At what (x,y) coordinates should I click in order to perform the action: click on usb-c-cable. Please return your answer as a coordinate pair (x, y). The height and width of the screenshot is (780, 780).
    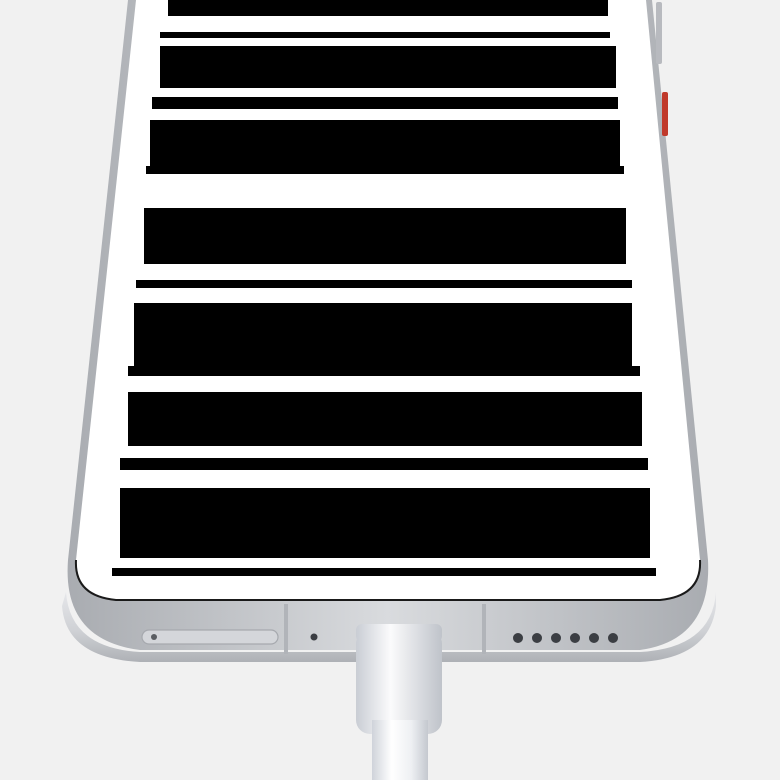
    Looking at the image, I should click on (399, 702).